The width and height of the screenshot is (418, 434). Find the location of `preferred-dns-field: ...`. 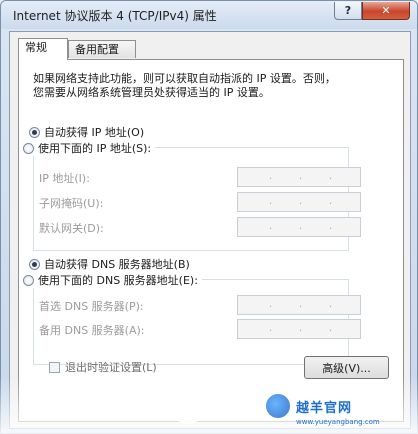

preferred-dns-field: ... is located at coordinates (299, 305).